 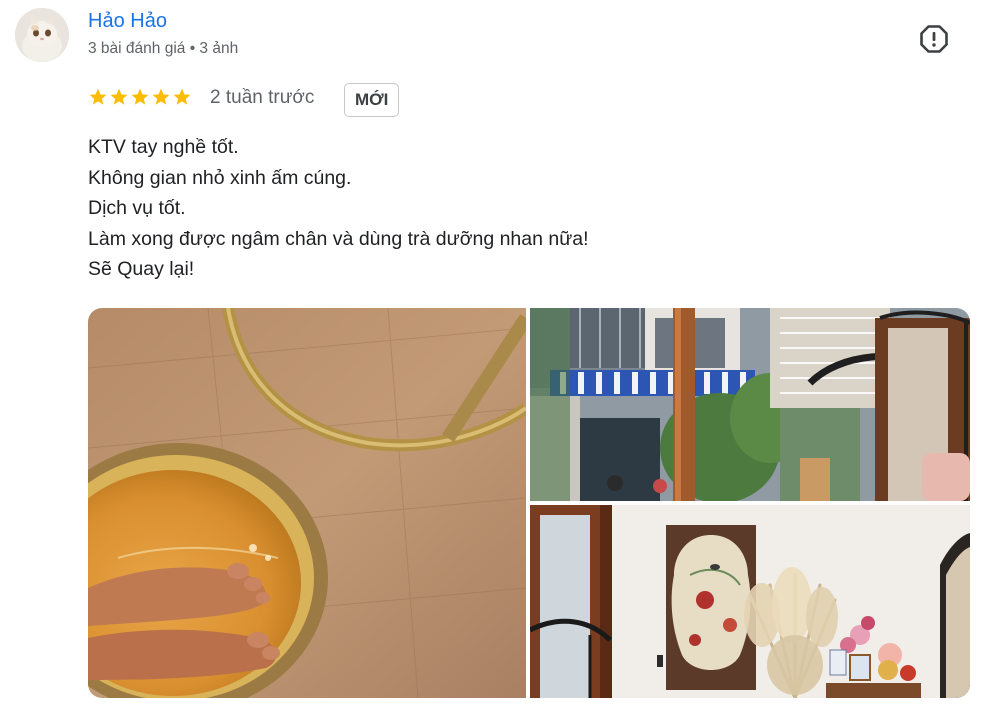 What do you see at coordinates (127, 21) in the screenshot?
I see `reviewer-name: Hảo Hảo` at bounding box center [127, 21].